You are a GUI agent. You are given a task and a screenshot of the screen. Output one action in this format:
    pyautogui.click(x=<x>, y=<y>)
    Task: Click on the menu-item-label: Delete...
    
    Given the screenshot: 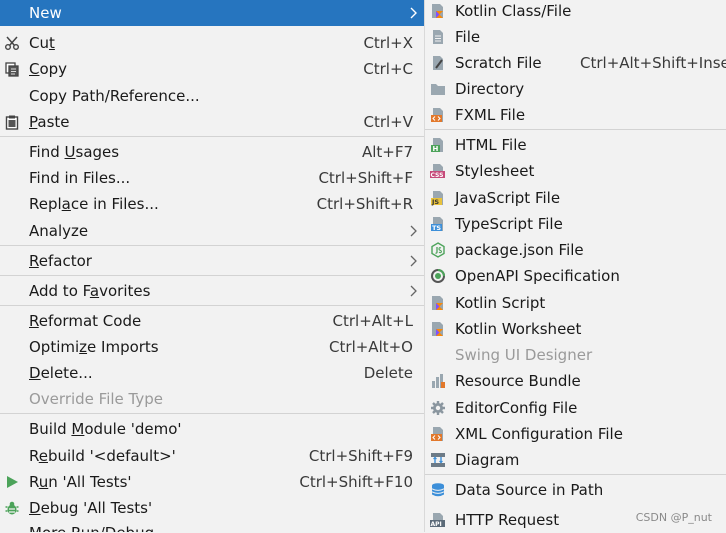 What is the action you would take?
    pyautogui.click(x=61, y=373)
    